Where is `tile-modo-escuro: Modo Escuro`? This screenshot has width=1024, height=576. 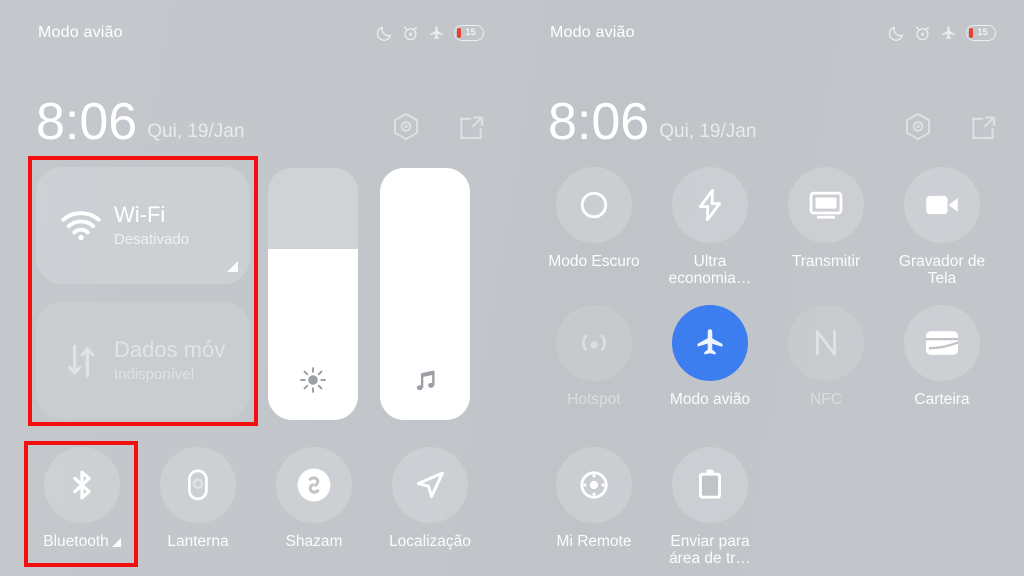 tile-modo-escuro: Modo Escuro is located at coordinates (594, 227).